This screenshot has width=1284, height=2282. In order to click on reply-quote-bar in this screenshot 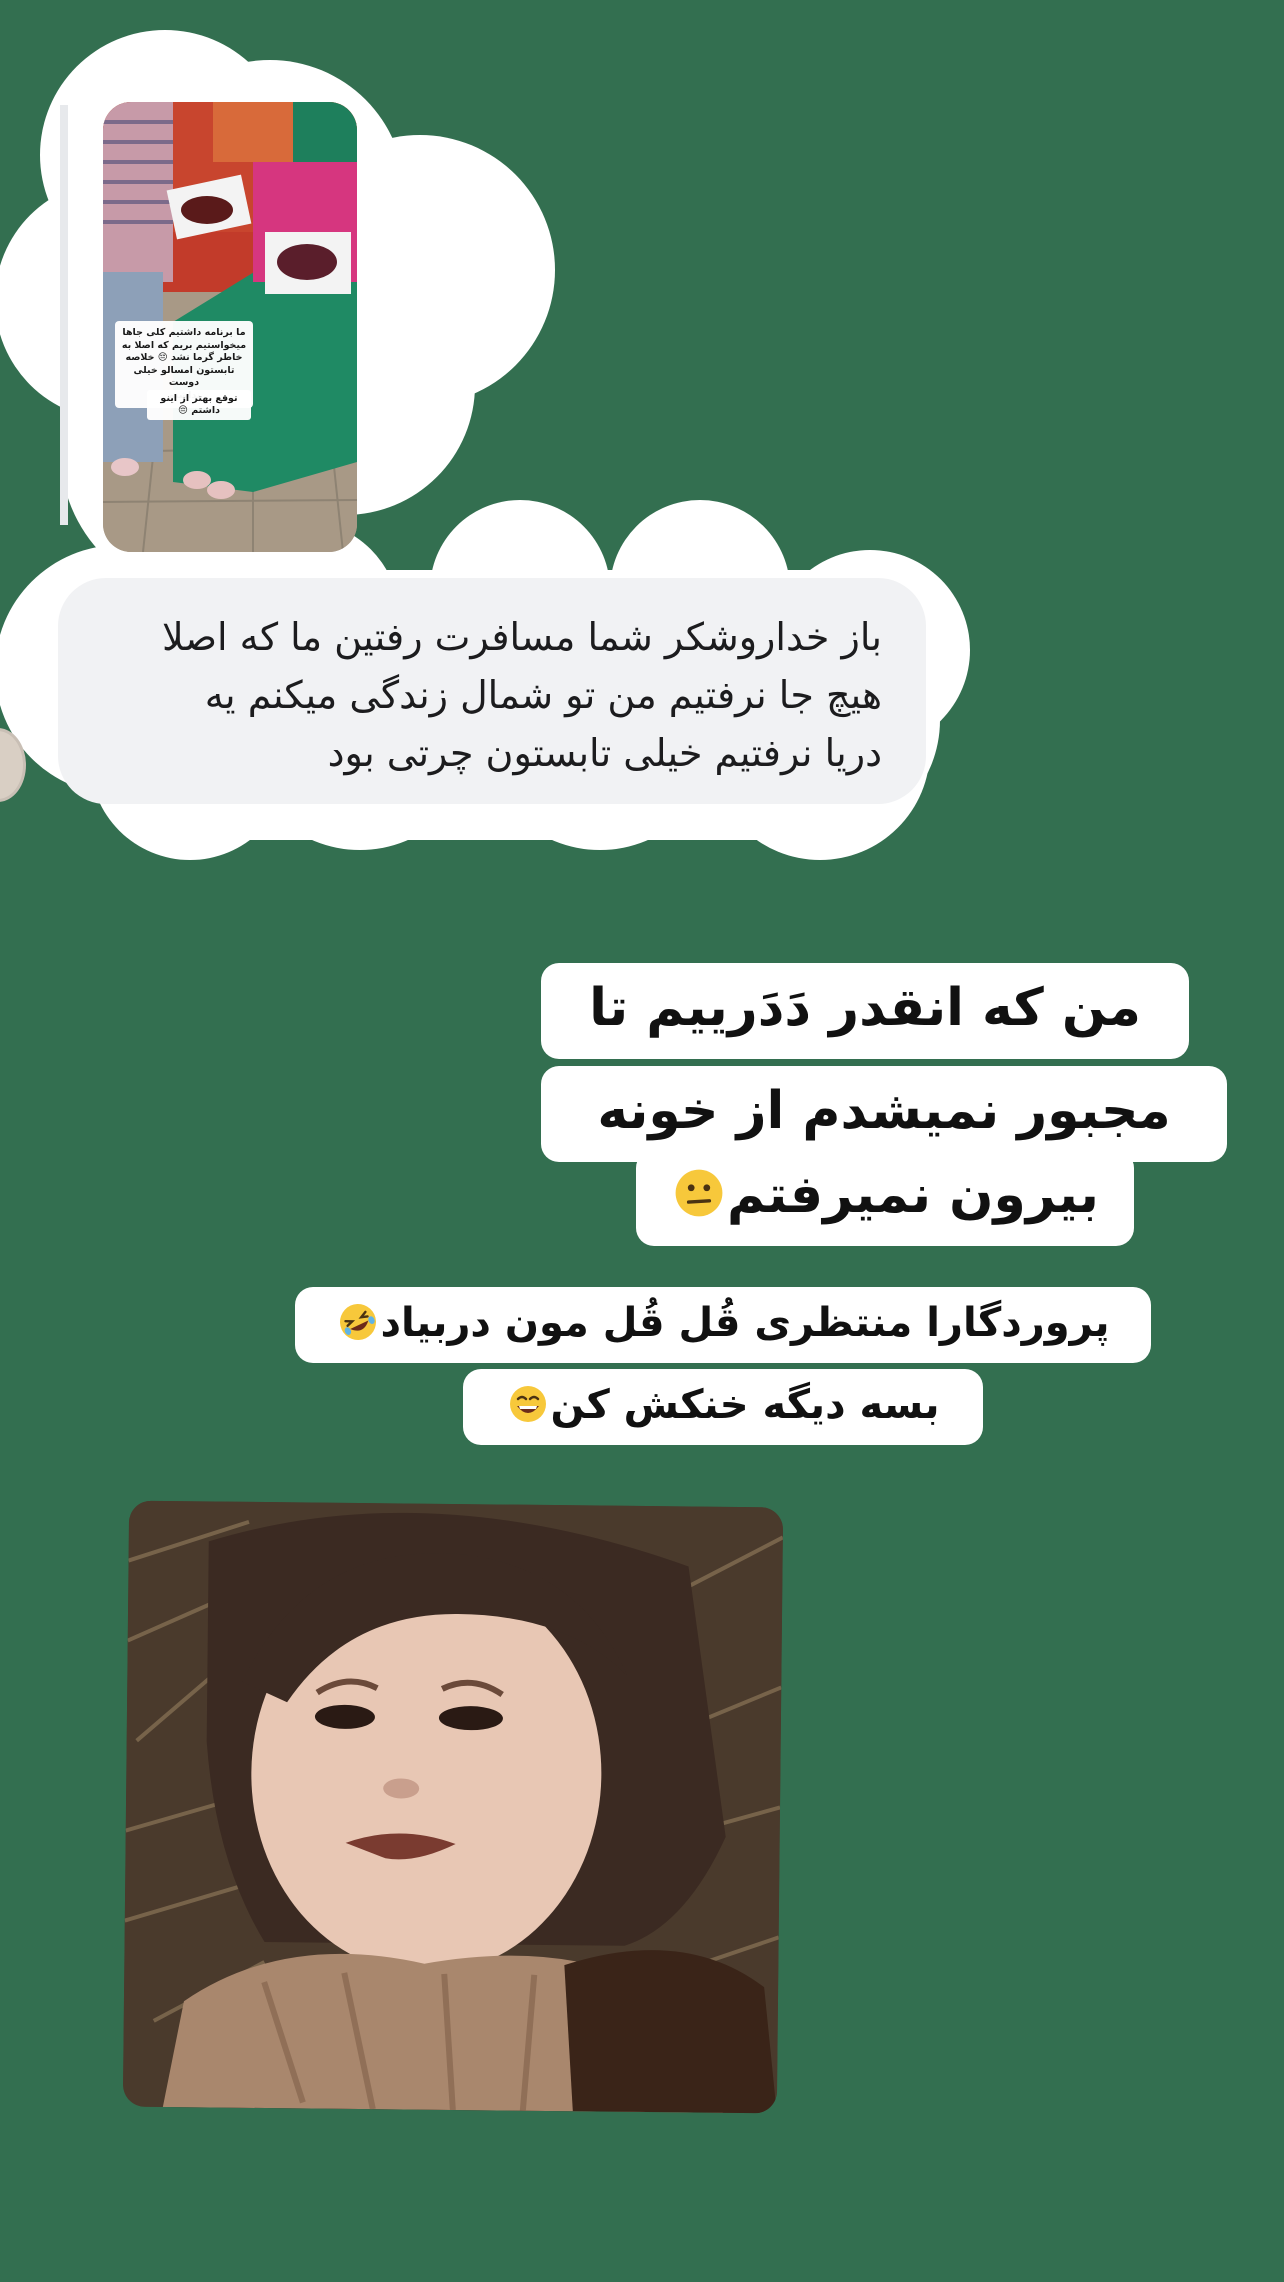, I will do `click(64, 315)`.